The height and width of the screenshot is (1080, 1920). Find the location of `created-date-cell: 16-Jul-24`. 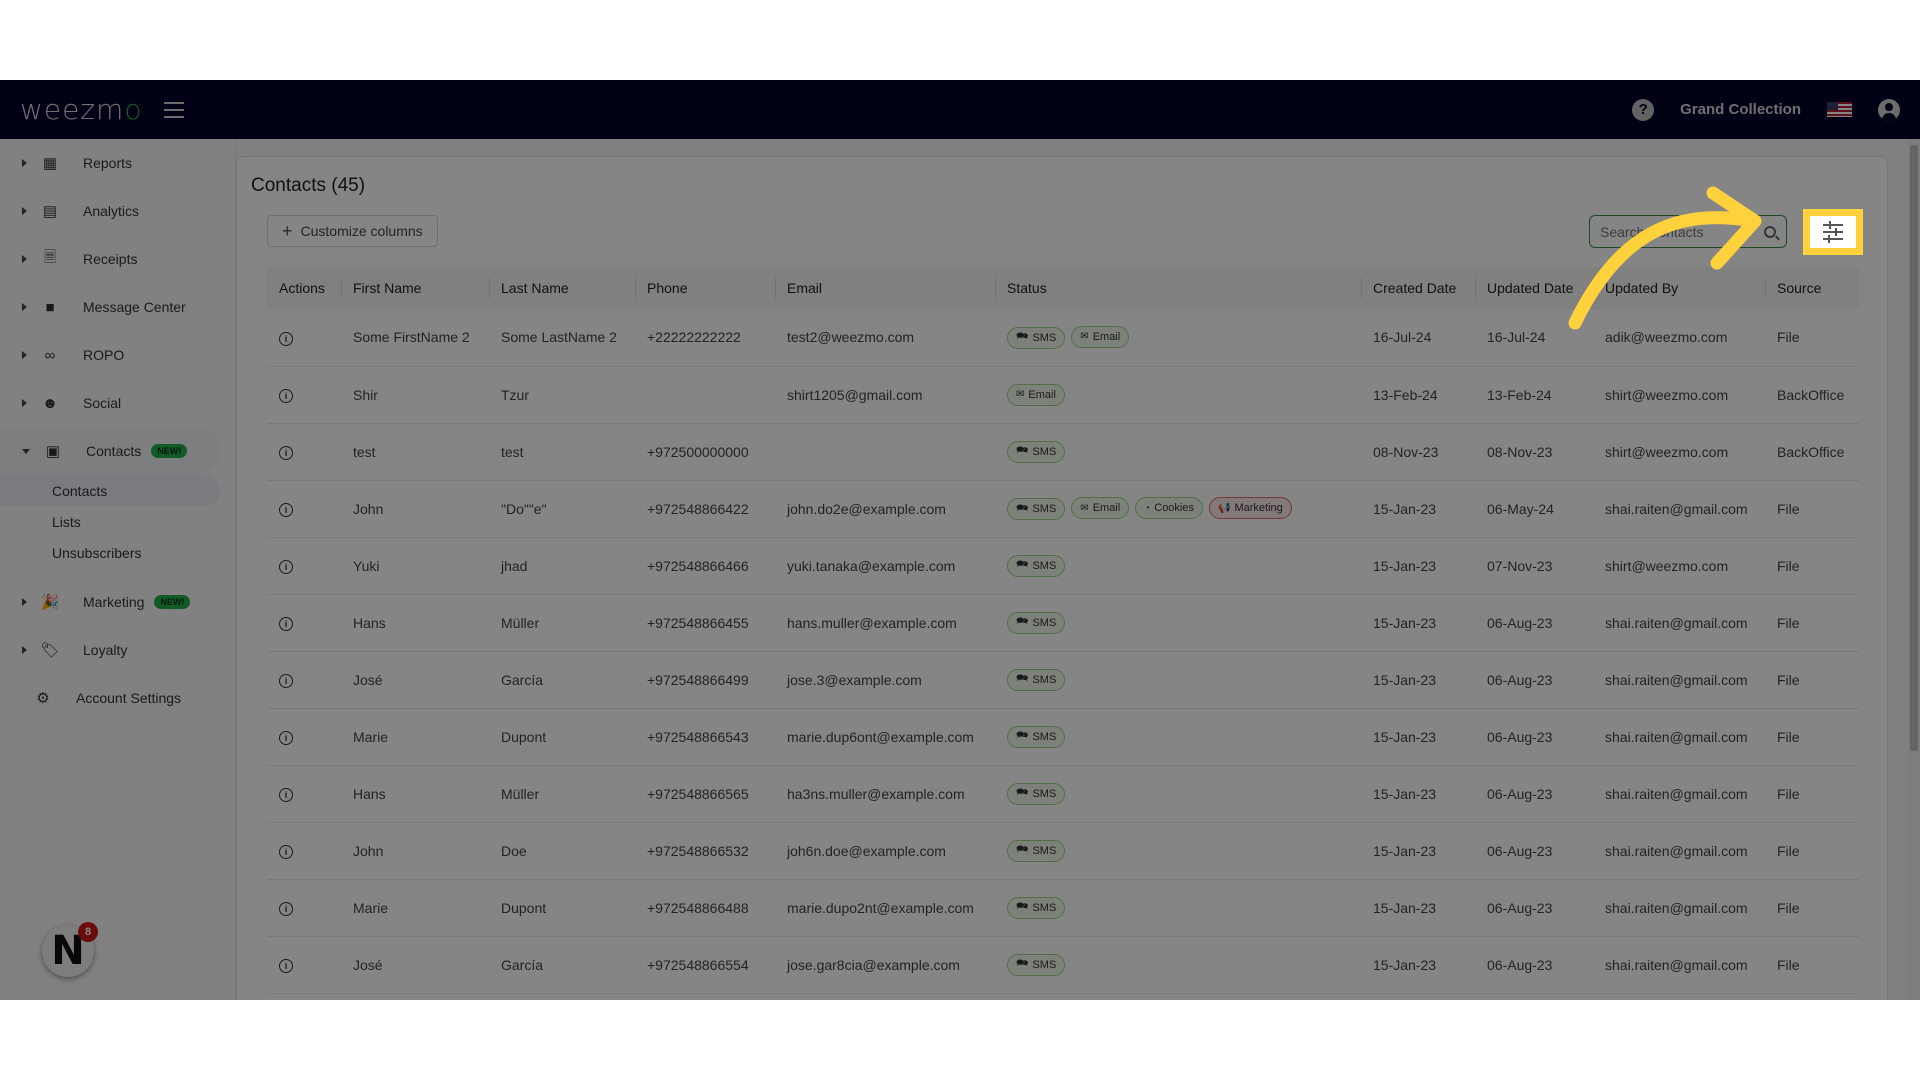

created-date-cell: 16-Jul-24 is located at coordinates (1402, 337).